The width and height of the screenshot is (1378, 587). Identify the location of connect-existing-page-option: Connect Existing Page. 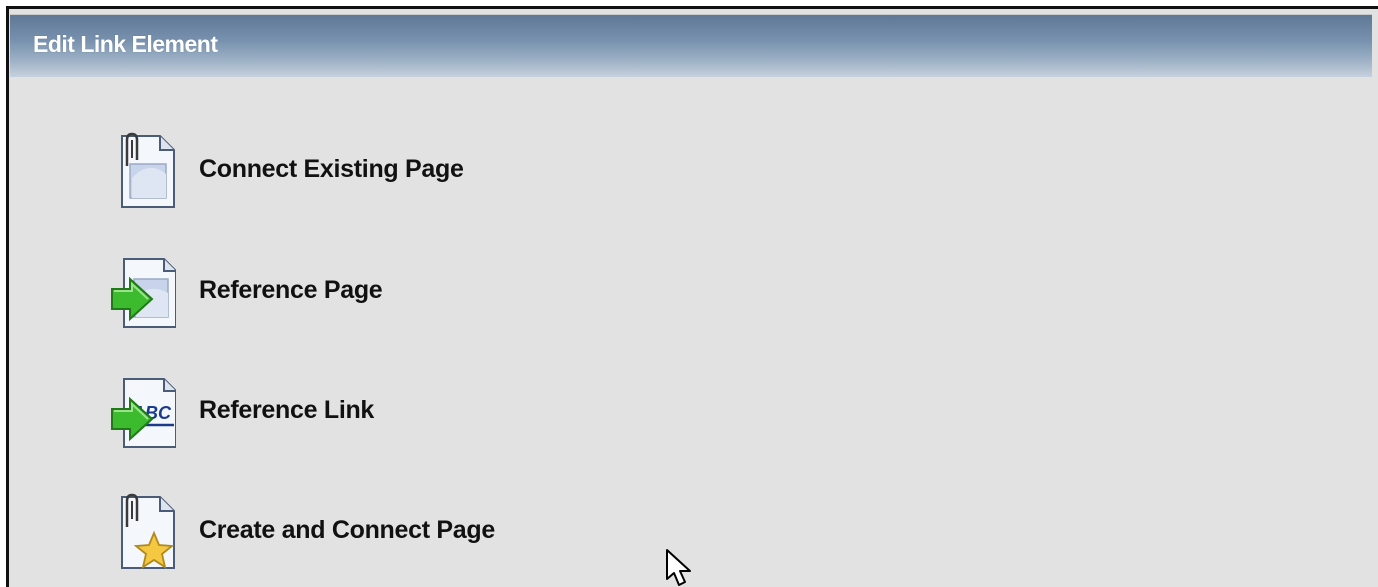
(394, 172).